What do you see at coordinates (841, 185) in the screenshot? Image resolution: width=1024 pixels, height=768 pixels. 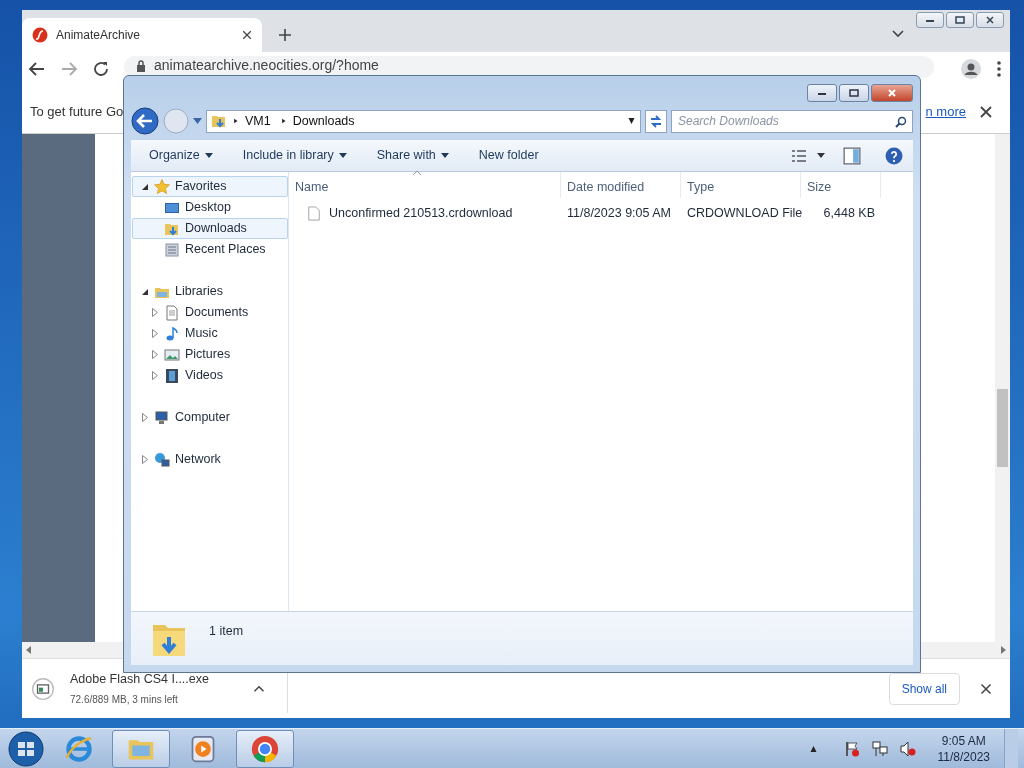 I see `column-header: Size` at bounding box center [841, 185].